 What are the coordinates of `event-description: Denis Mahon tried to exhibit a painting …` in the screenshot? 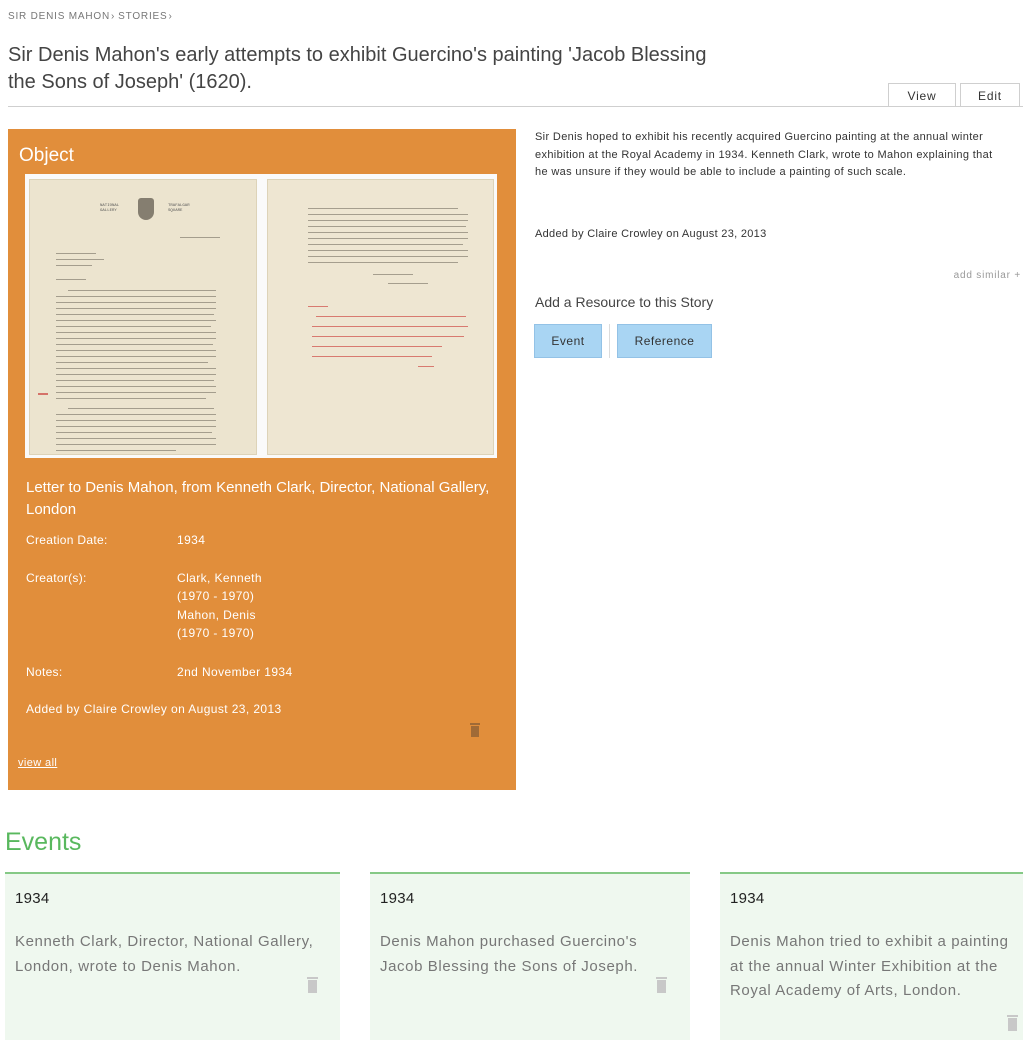 It's located at (869, 966).